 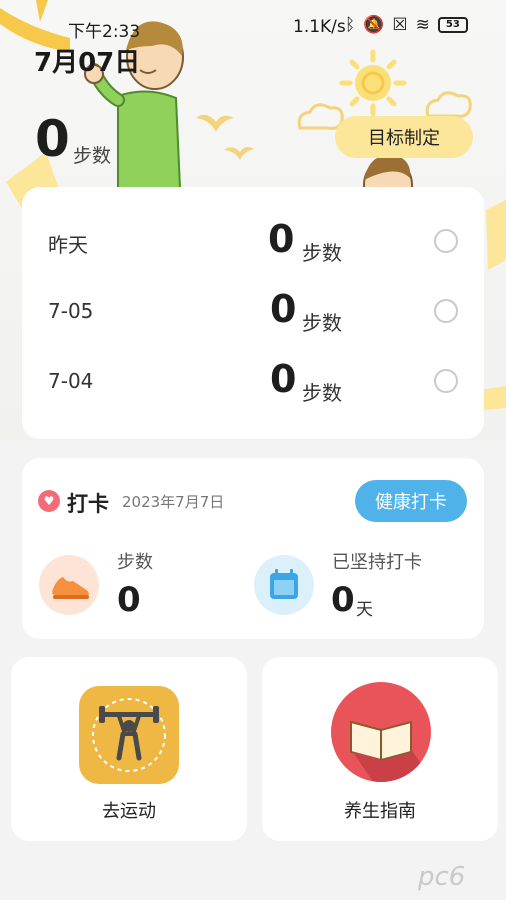 What do you see at coordinates (411, 501) in the screenshot?
I see `health-checkin-button: 健康打卡` at bounding box center [411, 501].